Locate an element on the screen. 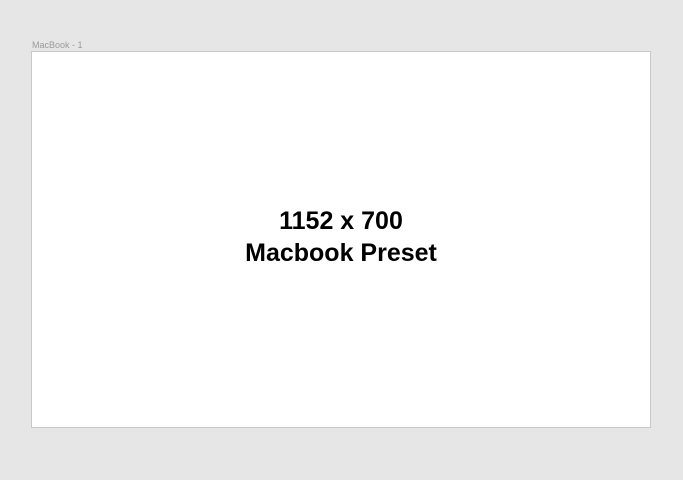 This screenshot has height=480, width=683. preset-heading: Macbook Preset is located at coordinates (341, 253).